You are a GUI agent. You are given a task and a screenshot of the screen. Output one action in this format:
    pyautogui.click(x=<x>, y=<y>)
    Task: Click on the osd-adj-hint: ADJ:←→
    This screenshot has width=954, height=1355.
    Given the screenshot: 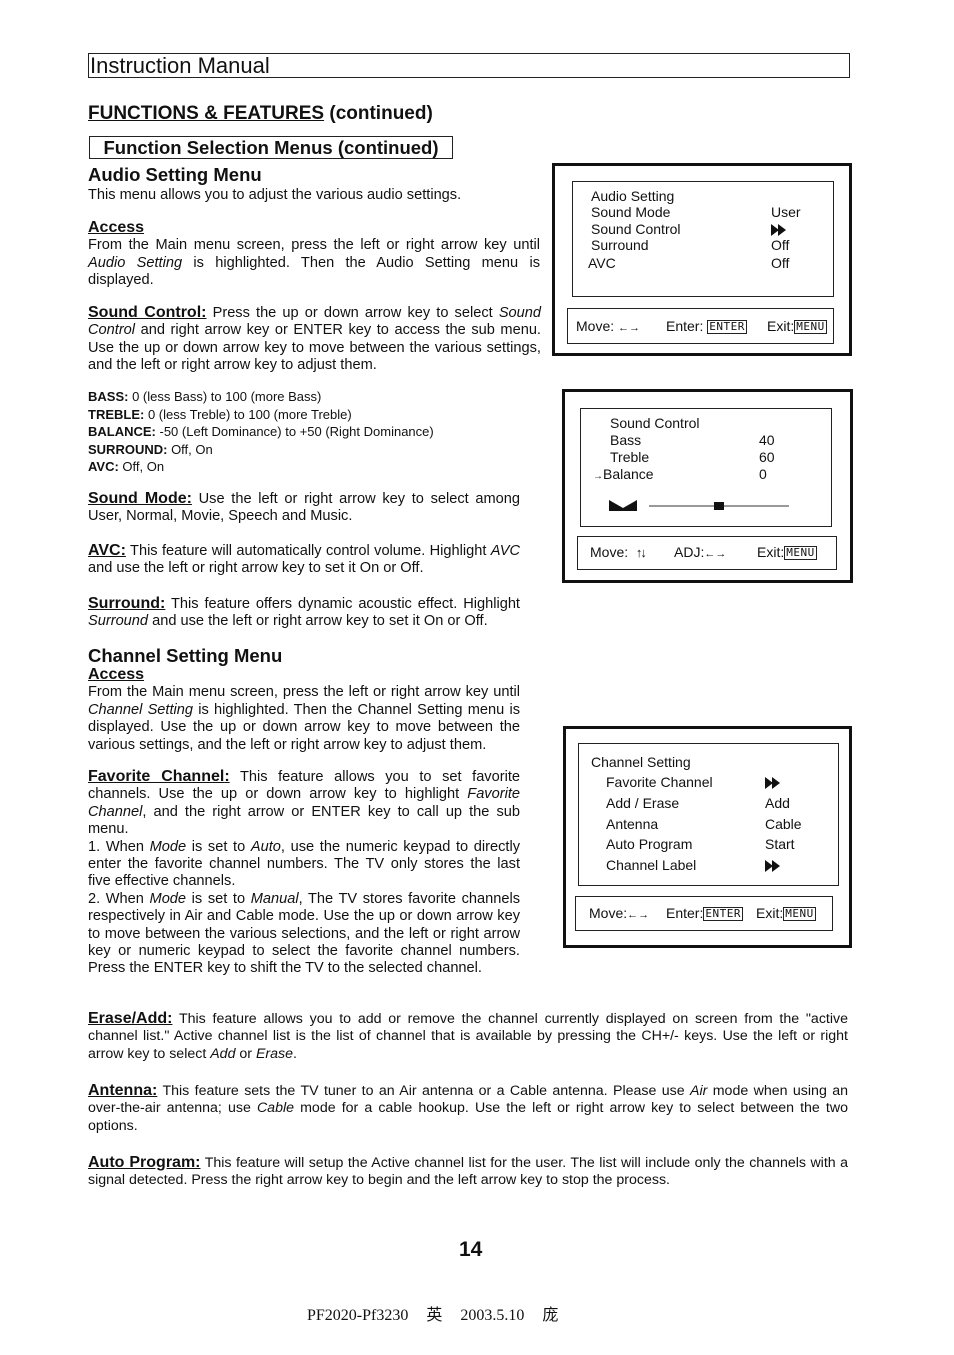 What is the action you would take?
    pyautogui.click(x=700, y=552)
    